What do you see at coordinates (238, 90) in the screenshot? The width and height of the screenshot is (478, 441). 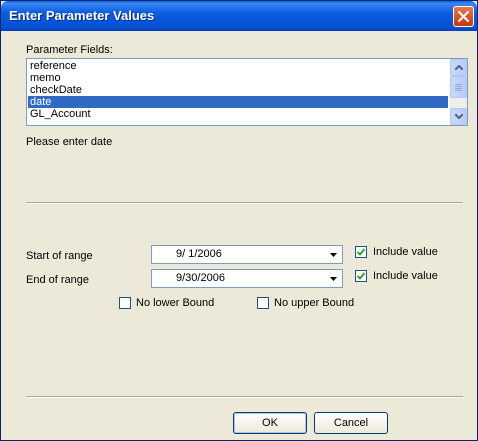 I see `list-item: checkDate` at bounding box center [238, 90].